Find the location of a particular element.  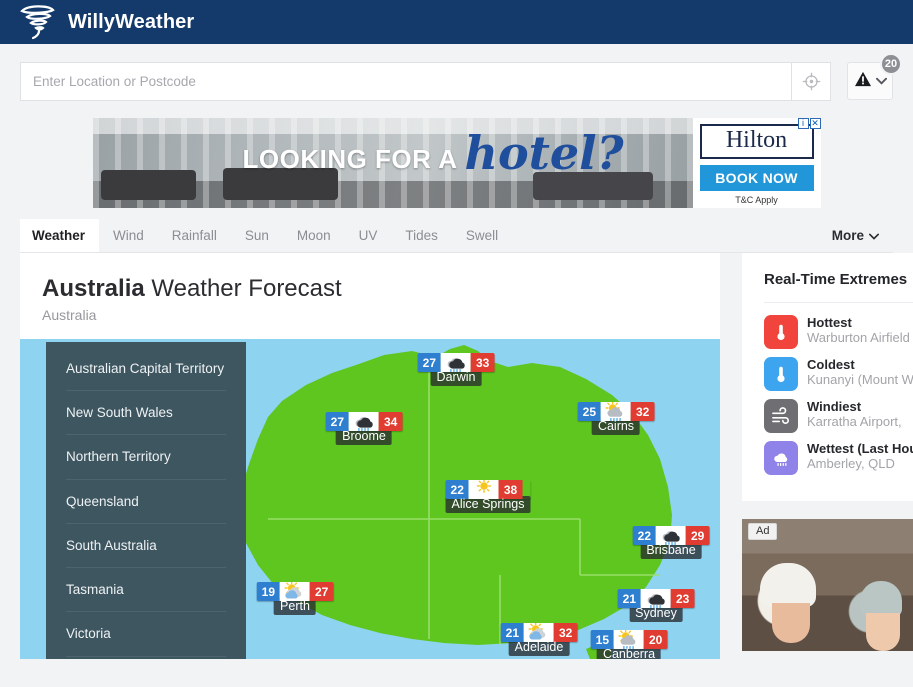

tab-tides: Tides is located at coordinates (421, 235).